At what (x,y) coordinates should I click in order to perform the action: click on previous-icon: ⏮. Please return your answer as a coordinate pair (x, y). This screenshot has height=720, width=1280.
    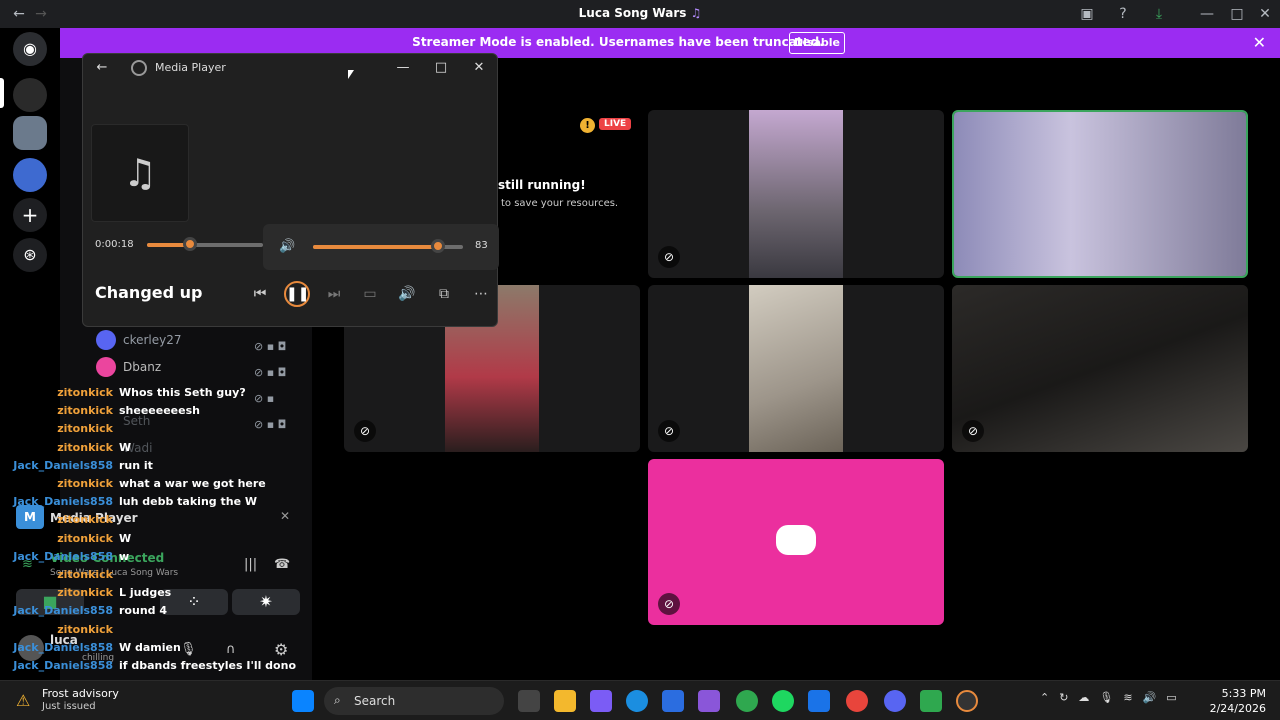
    Looking at the image, I should click on (260, 294).